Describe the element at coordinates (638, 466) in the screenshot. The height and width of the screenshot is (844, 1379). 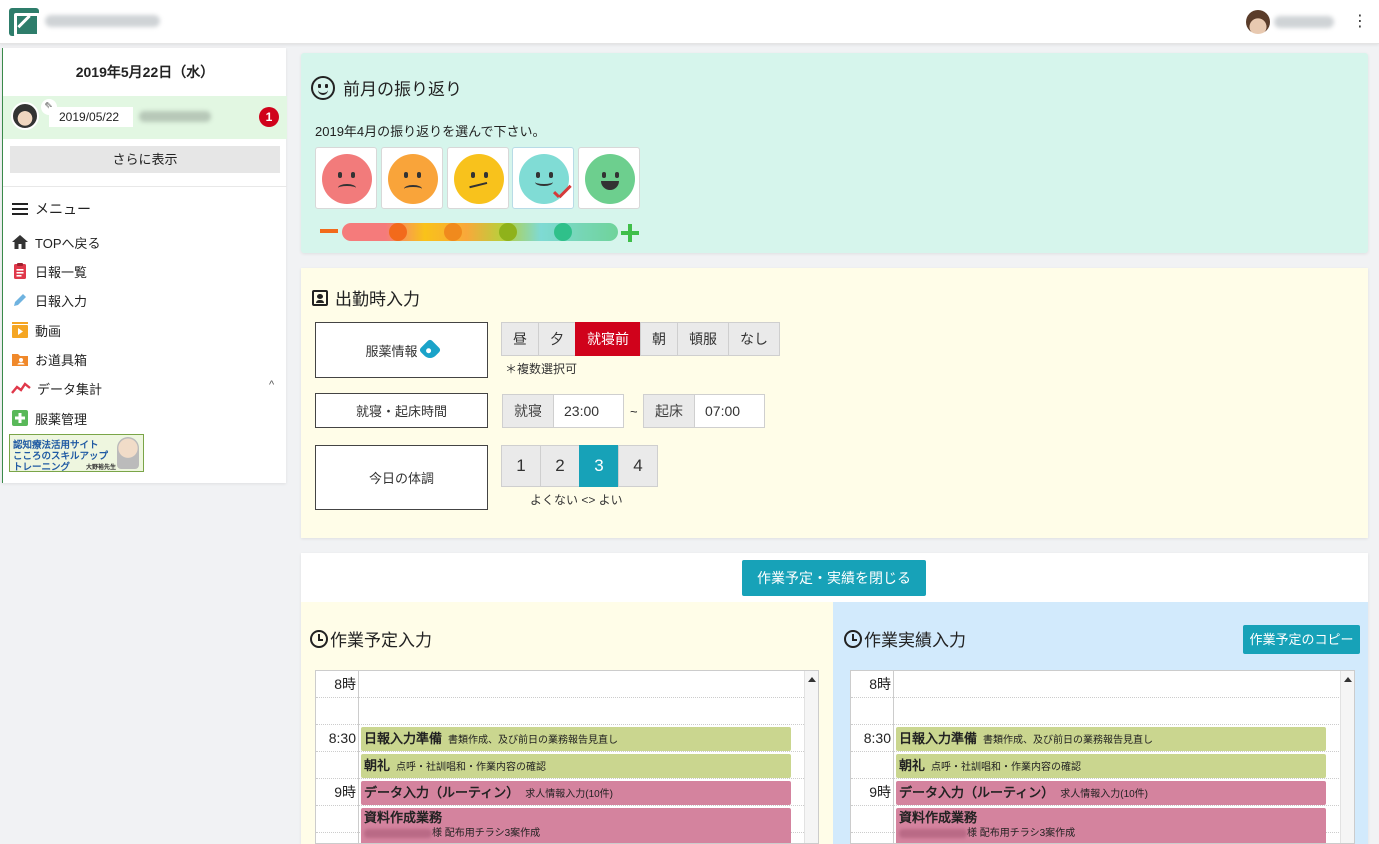
I see `condition-option: 4` at that location.